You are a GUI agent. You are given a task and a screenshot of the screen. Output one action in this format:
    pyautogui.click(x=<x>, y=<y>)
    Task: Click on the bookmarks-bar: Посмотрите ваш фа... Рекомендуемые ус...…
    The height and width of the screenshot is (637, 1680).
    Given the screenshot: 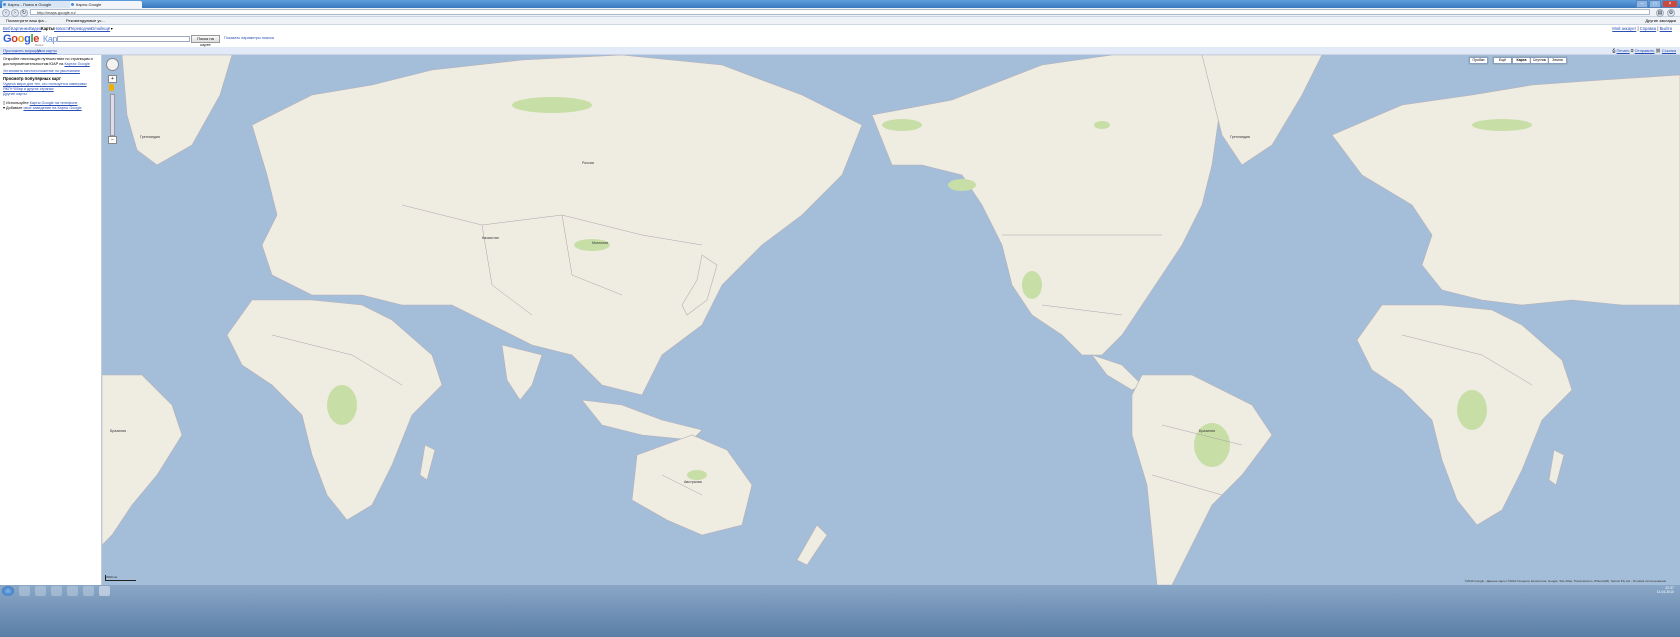 What is the action you would take?
    pyautogui.click(x=840, y=21)
    